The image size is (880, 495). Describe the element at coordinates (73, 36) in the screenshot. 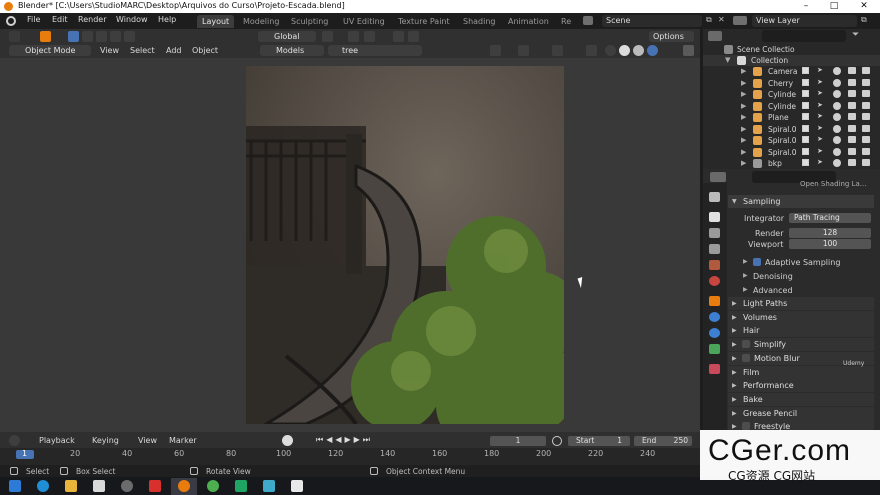

I see `select-new-icon` at that location.